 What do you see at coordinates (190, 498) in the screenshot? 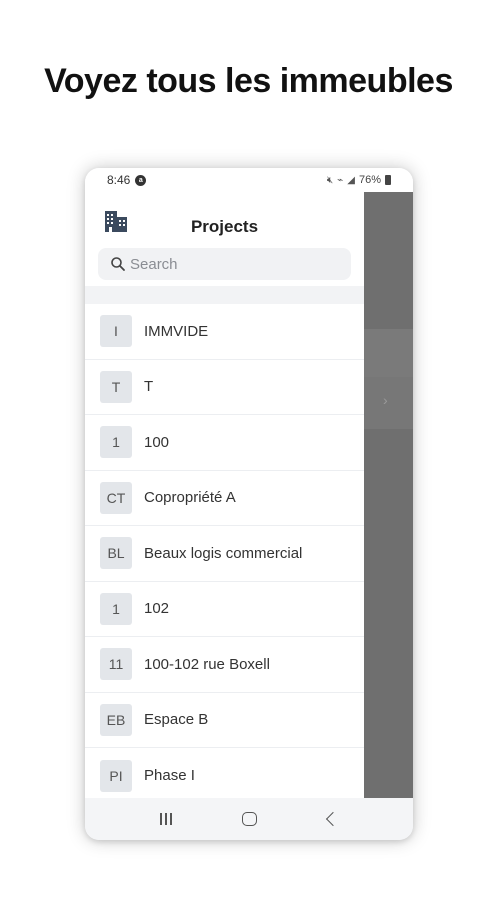
I see `project-name: Copropriété A` at bounding box center [190, 498].